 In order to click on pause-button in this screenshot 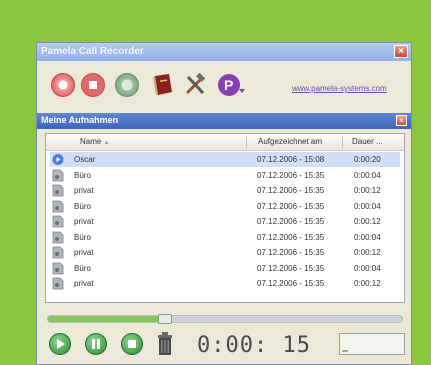, I will do `click(96, 344)`.